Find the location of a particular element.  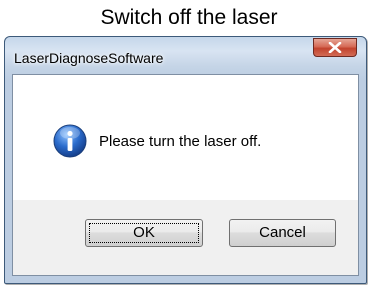

focus-rectangle is located at coordinates (144, 233).